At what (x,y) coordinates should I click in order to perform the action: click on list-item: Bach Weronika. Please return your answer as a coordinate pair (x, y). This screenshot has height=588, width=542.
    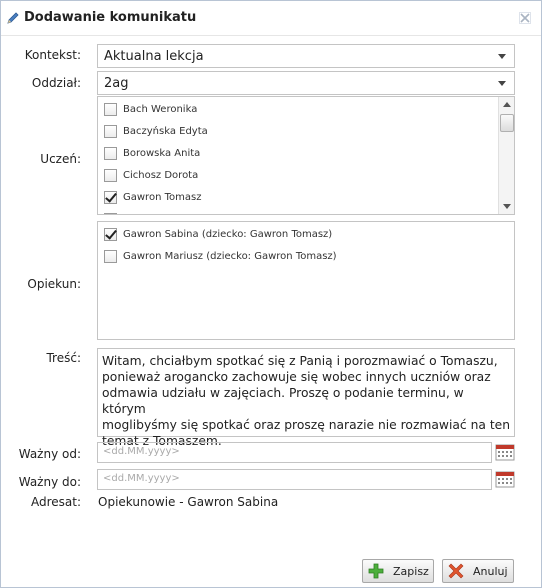
    Looking at the image, I should click on (150, 109).